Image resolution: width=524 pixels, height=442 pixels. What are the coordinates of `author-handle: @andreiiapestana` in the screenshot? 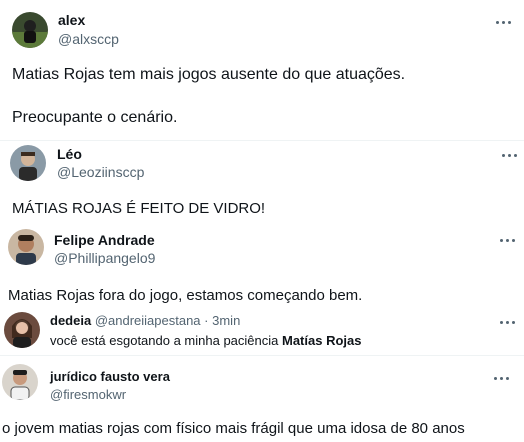 It's located at (148, 320).